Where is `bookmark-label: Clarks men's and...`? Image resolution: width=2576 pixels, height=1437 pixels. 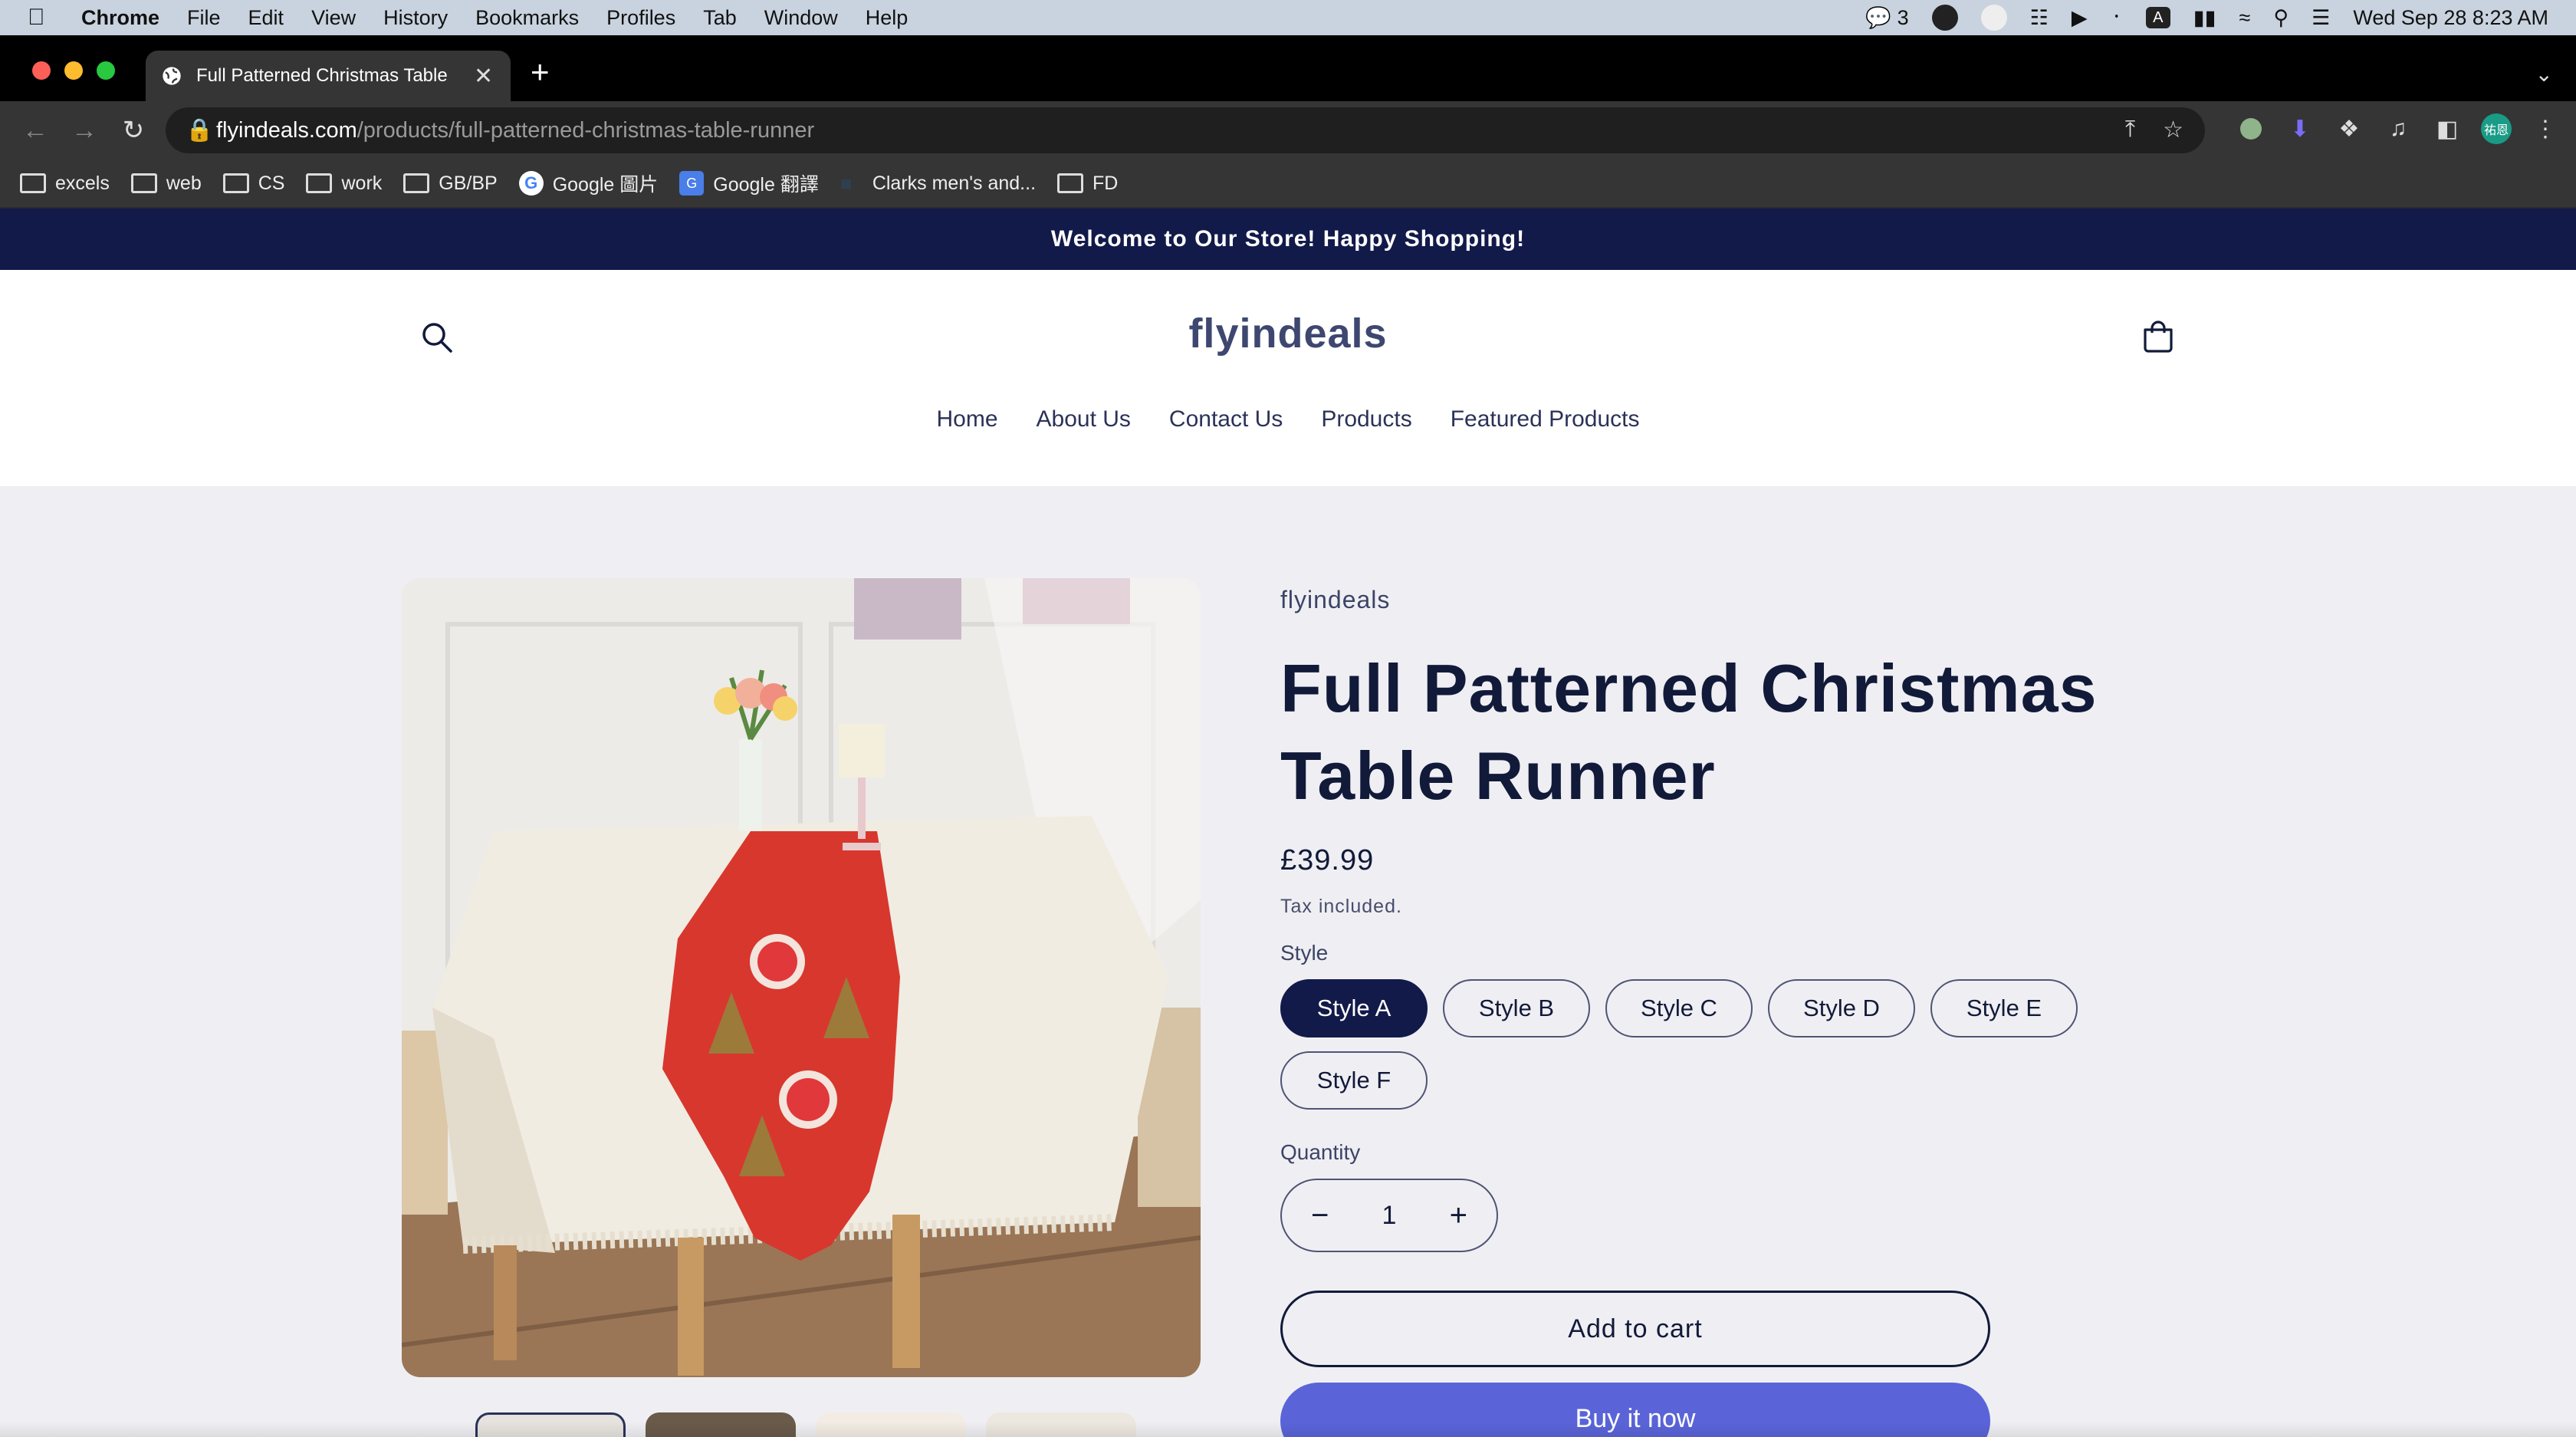 bookmark-label: Clarks men's and... is located at coordinates (955, 183).